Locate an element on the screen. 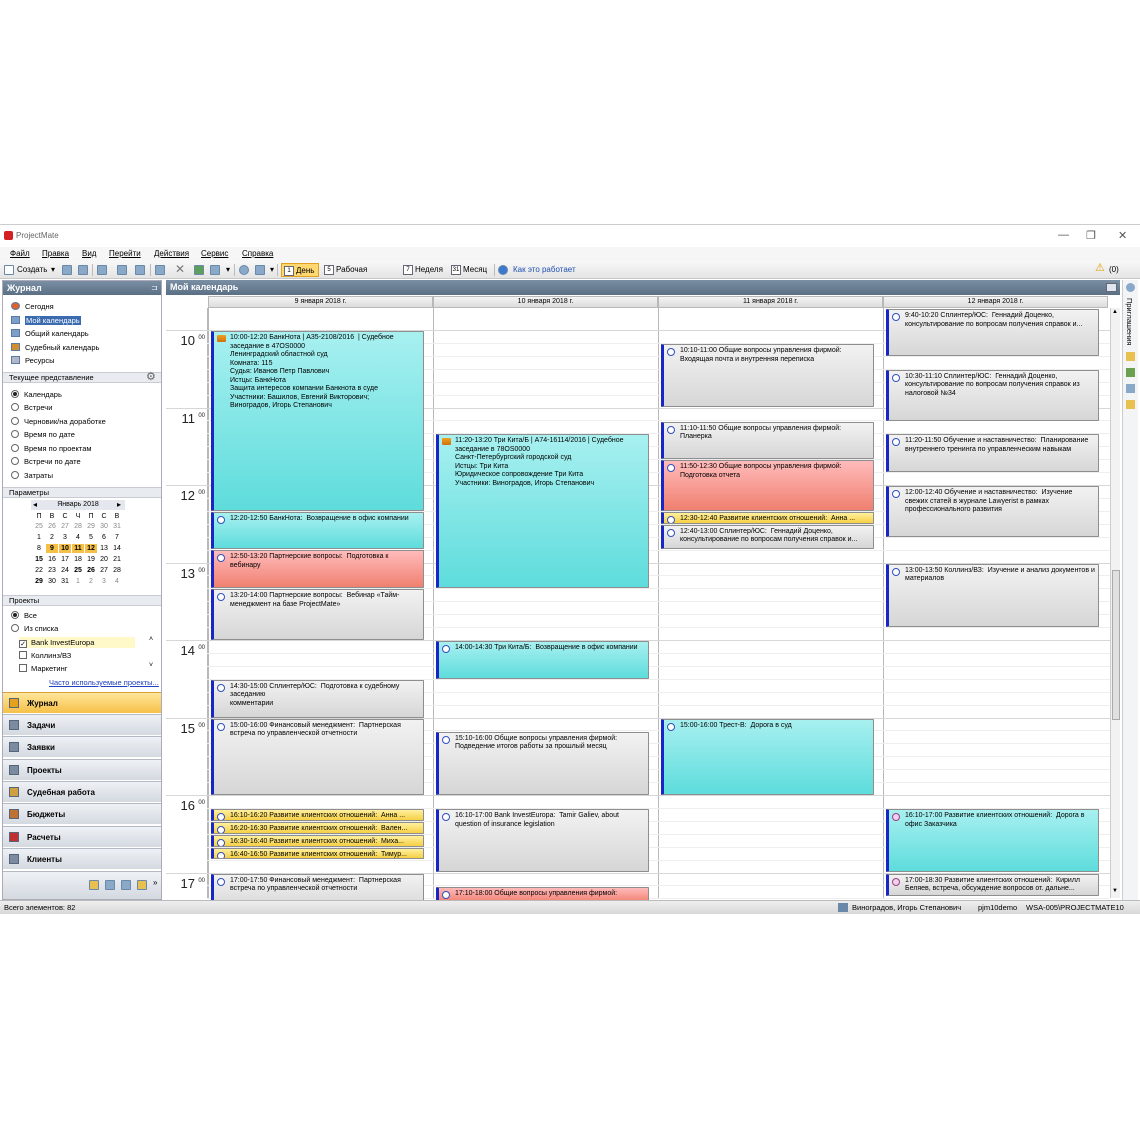 The height and width of the screenshot is (1140, 1140). vertical-scrollbar: ▲ ▼ is located at coordinates (1115, 603).